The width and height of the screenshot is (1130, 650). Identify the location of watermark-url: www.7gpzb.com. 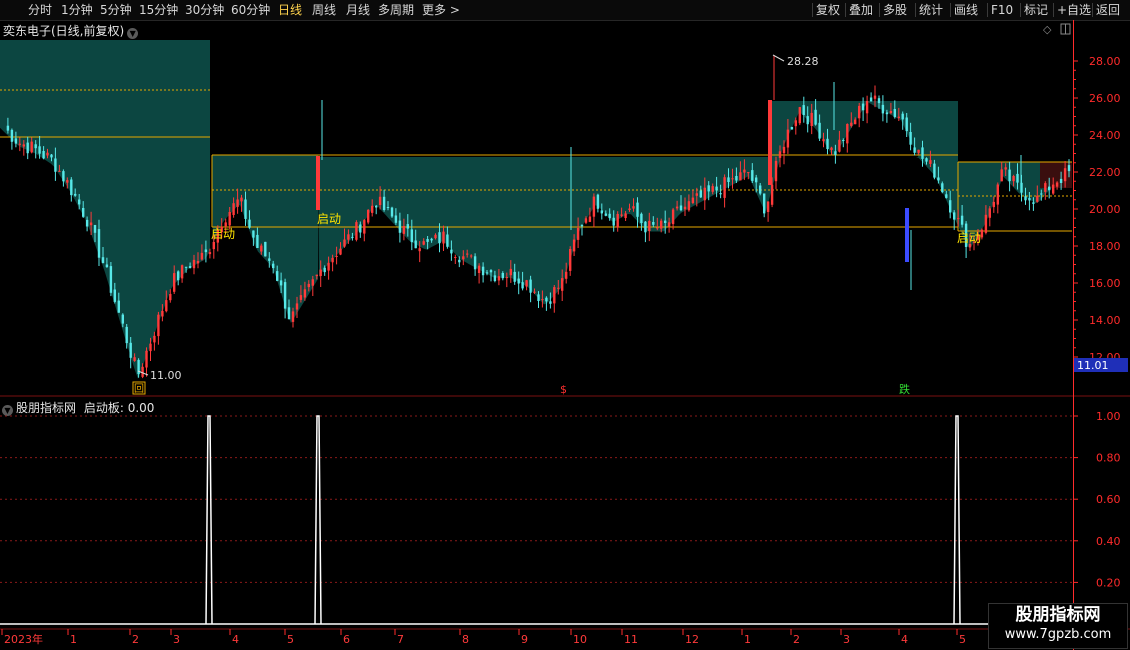
(1058, 634).